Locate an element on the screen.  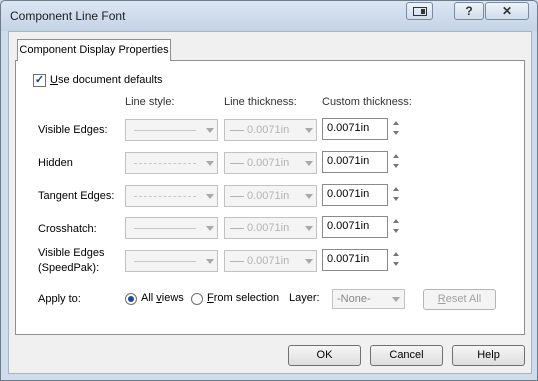
help-title-button: ? is located at coordinates (469, 11).